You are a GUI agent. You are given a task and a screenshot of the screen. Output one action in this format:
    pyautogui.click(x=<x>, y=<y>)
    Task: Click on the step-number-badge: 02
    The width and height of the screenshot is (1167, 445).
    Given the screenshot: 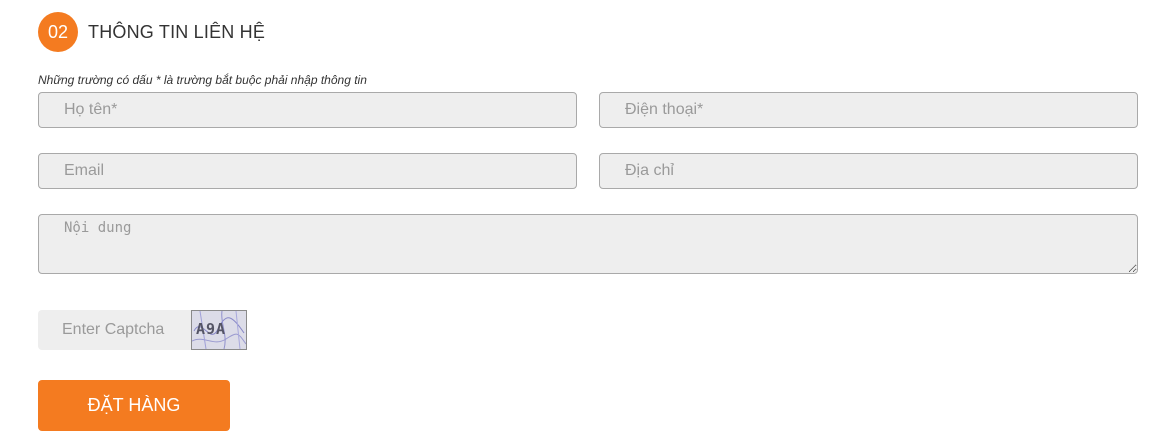 What is the action you would take?
    pyautogui.click(x=58, y=32)
    